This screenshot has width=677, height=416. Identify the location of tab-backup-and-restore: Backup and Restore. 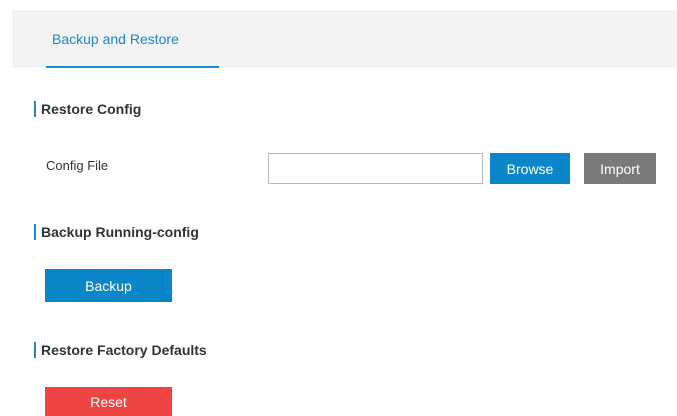
(132, 39).